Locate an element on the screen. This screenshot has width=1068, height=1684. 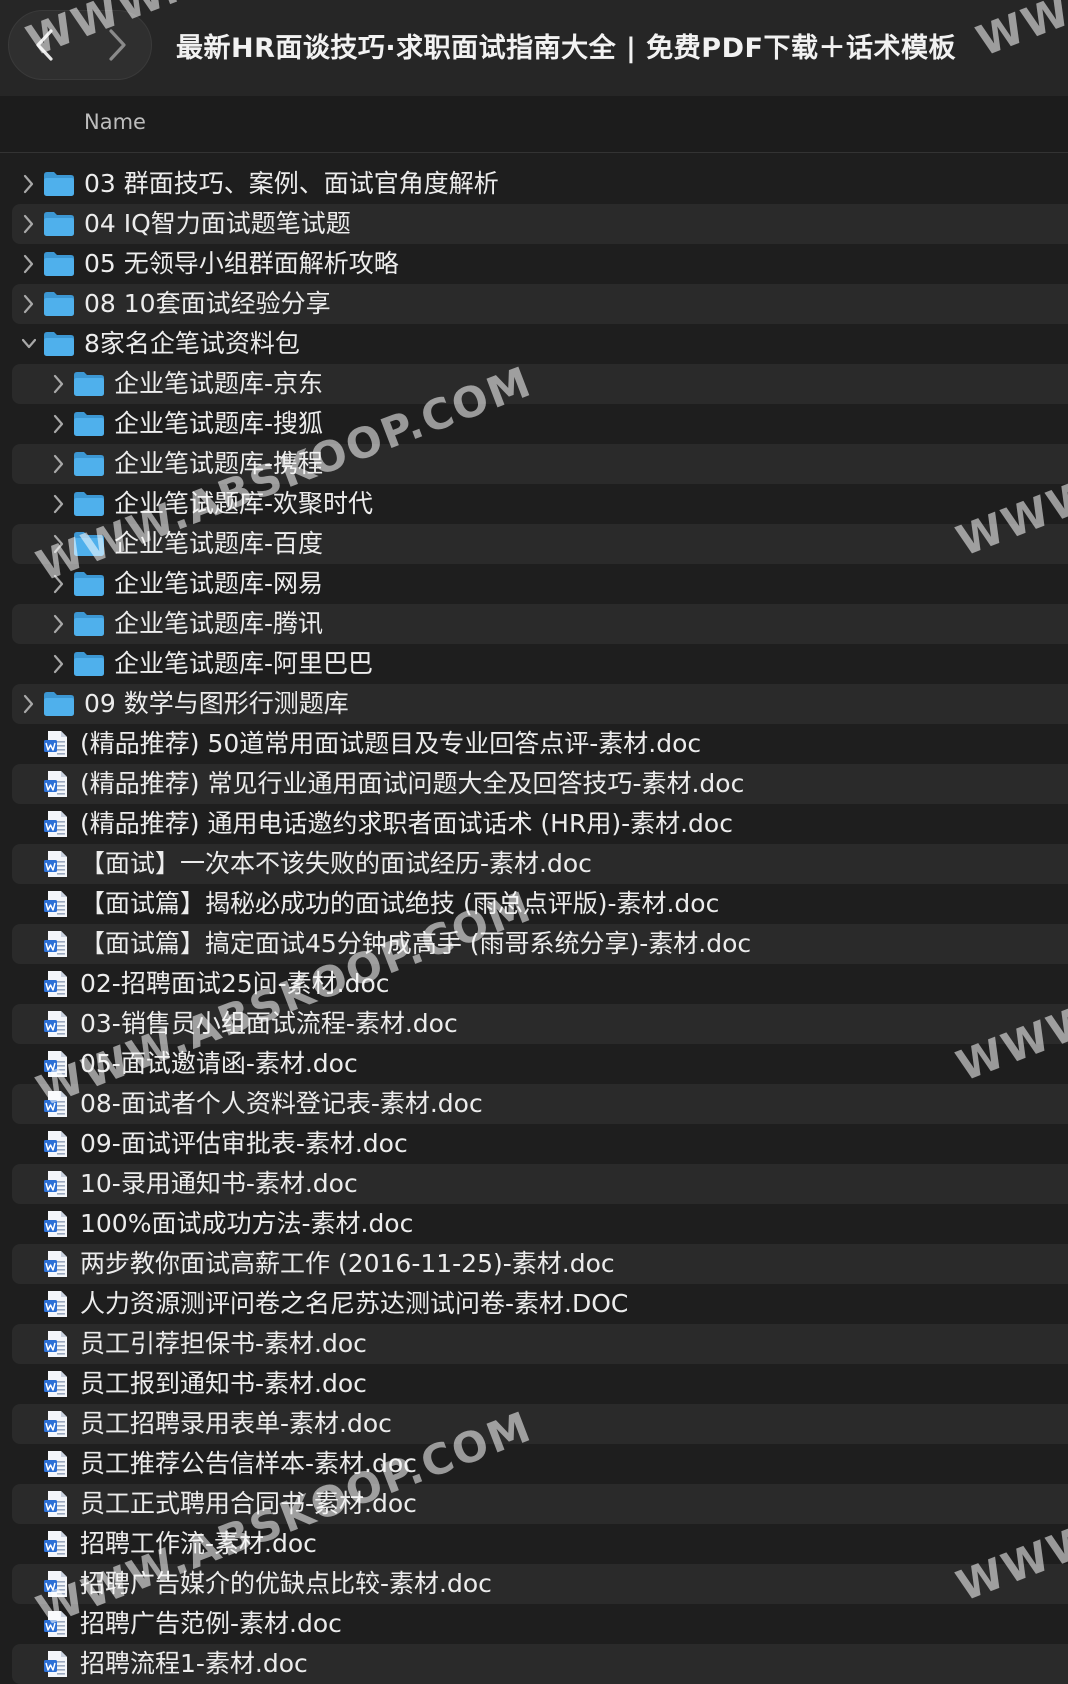
file-row: 员工招聘录用表单-素材.doc is located at coordinates (534, 1424).